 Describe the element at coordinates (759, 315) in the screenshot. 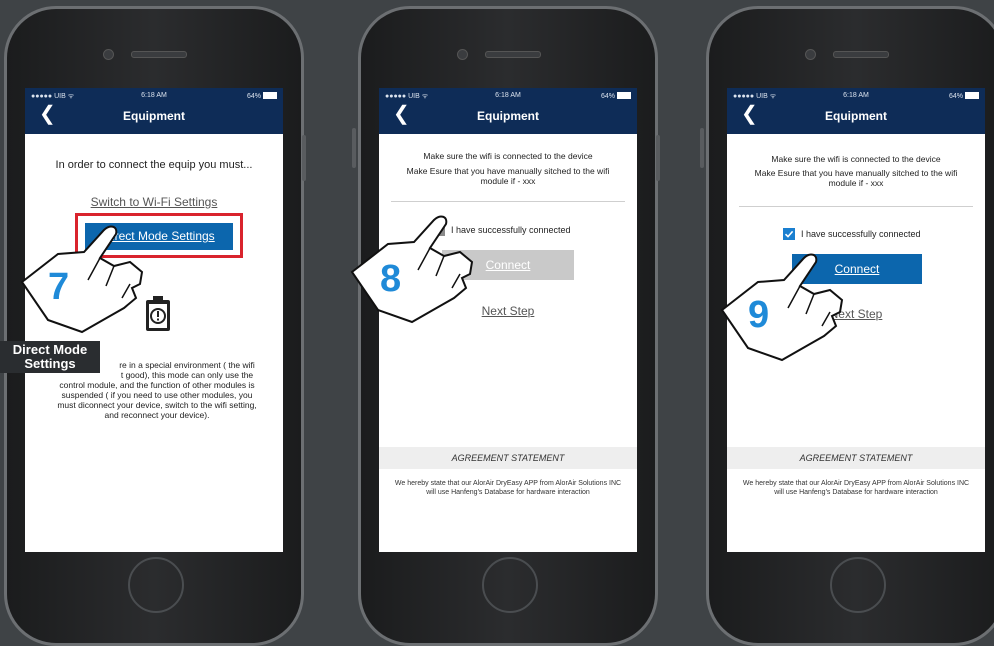

I see `step-number-9: 9` at that location.